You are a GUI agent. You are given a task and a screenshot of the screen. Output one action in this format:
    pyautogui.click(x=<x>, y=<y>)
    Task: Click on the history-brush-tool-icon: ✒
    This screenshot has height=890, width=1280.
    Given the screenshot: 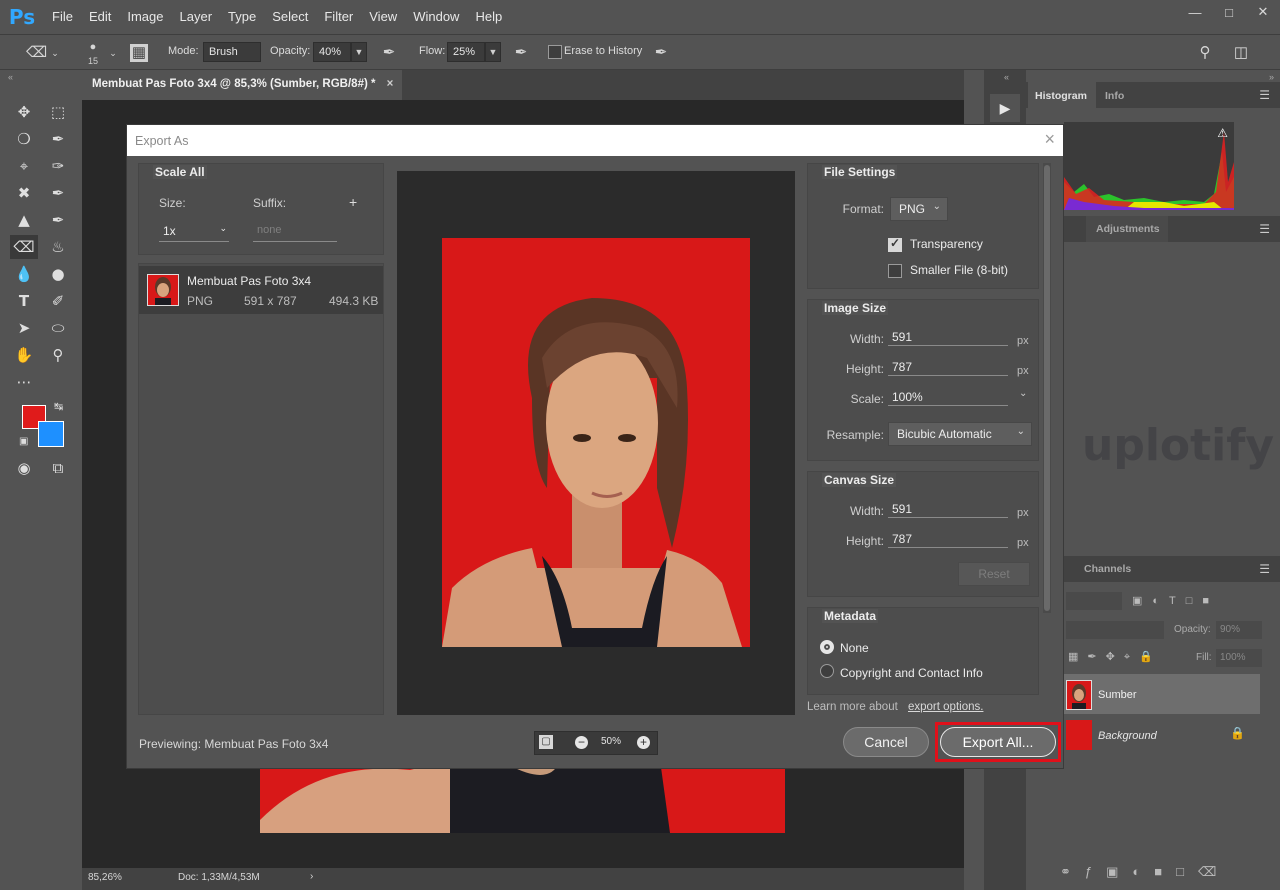 What is the action you would take?
    pyautogui.click(x=58, y=220)
    